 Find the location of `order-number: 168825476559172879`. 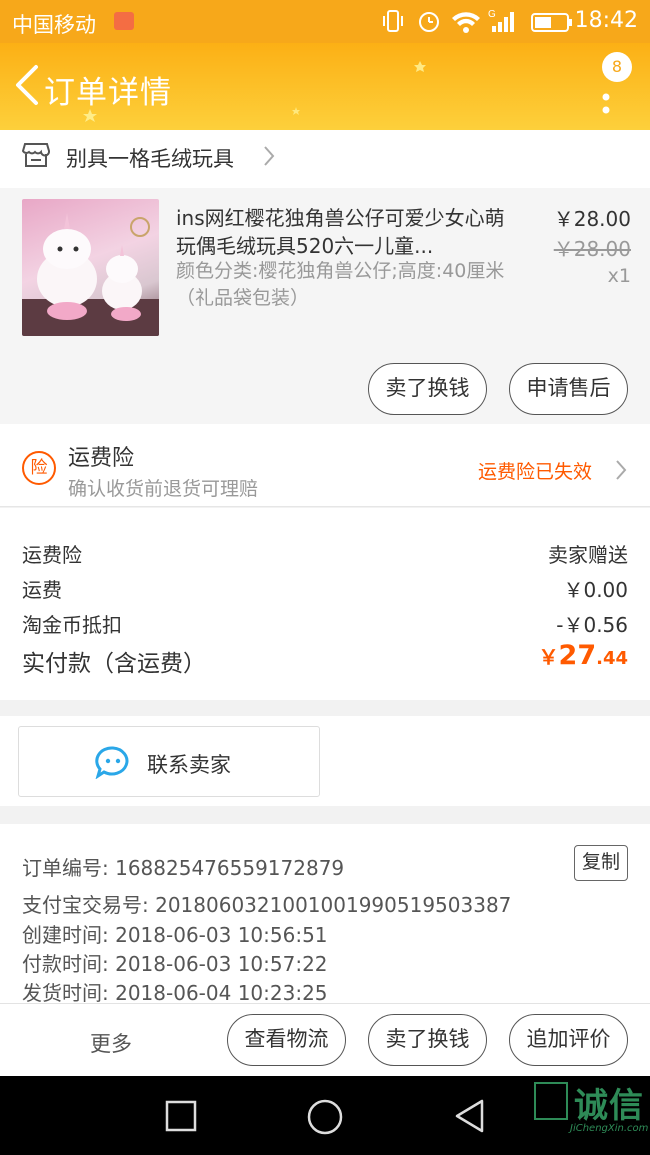

order-number: 168825476559172879 is located at coordinates (230, 868).